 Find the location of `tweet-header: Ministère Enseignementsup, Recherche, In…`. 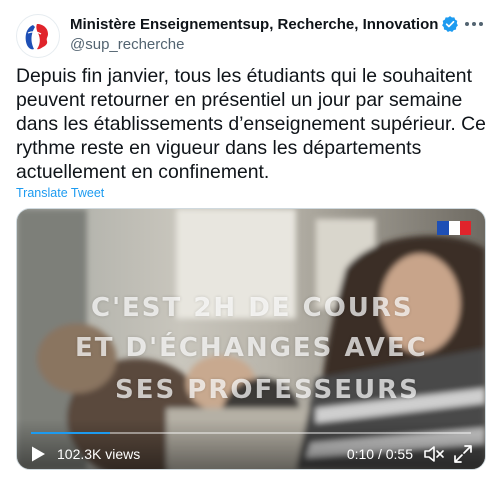

tweet-header: Ministère Enseignementsup, Recherche, In… is located at coordinates (265, 33).